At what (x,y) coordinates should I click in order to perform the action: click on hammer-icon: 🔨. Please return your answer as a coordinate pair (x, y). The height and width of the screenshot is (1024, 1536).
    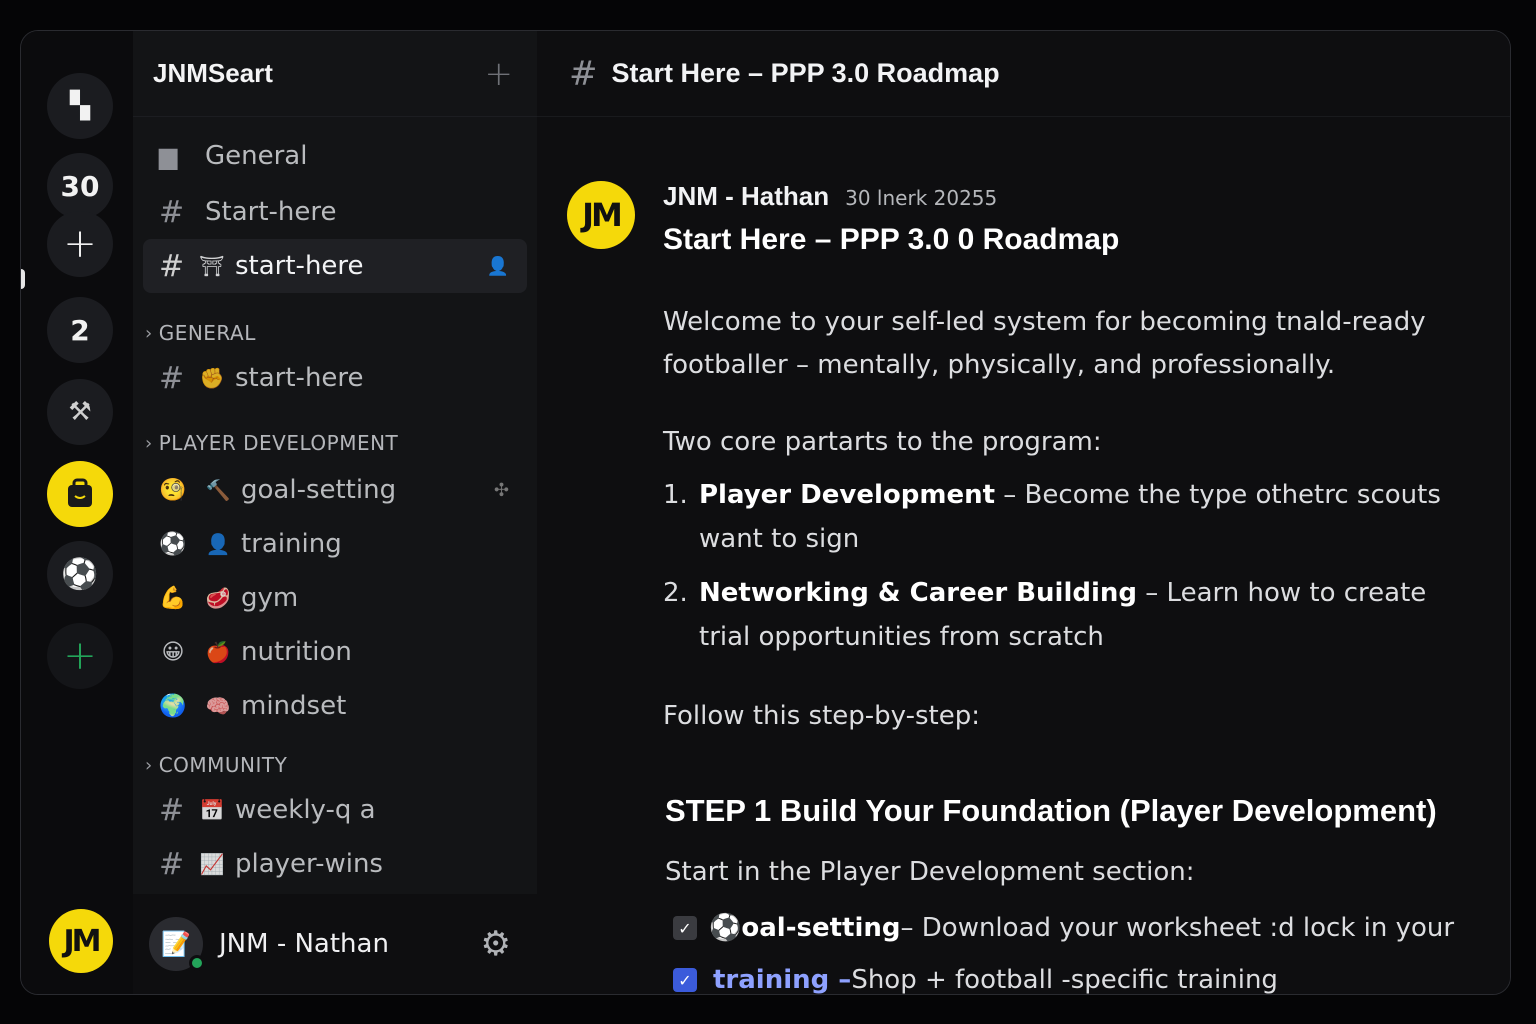
    Looking at the image, I should click on (218, 490).